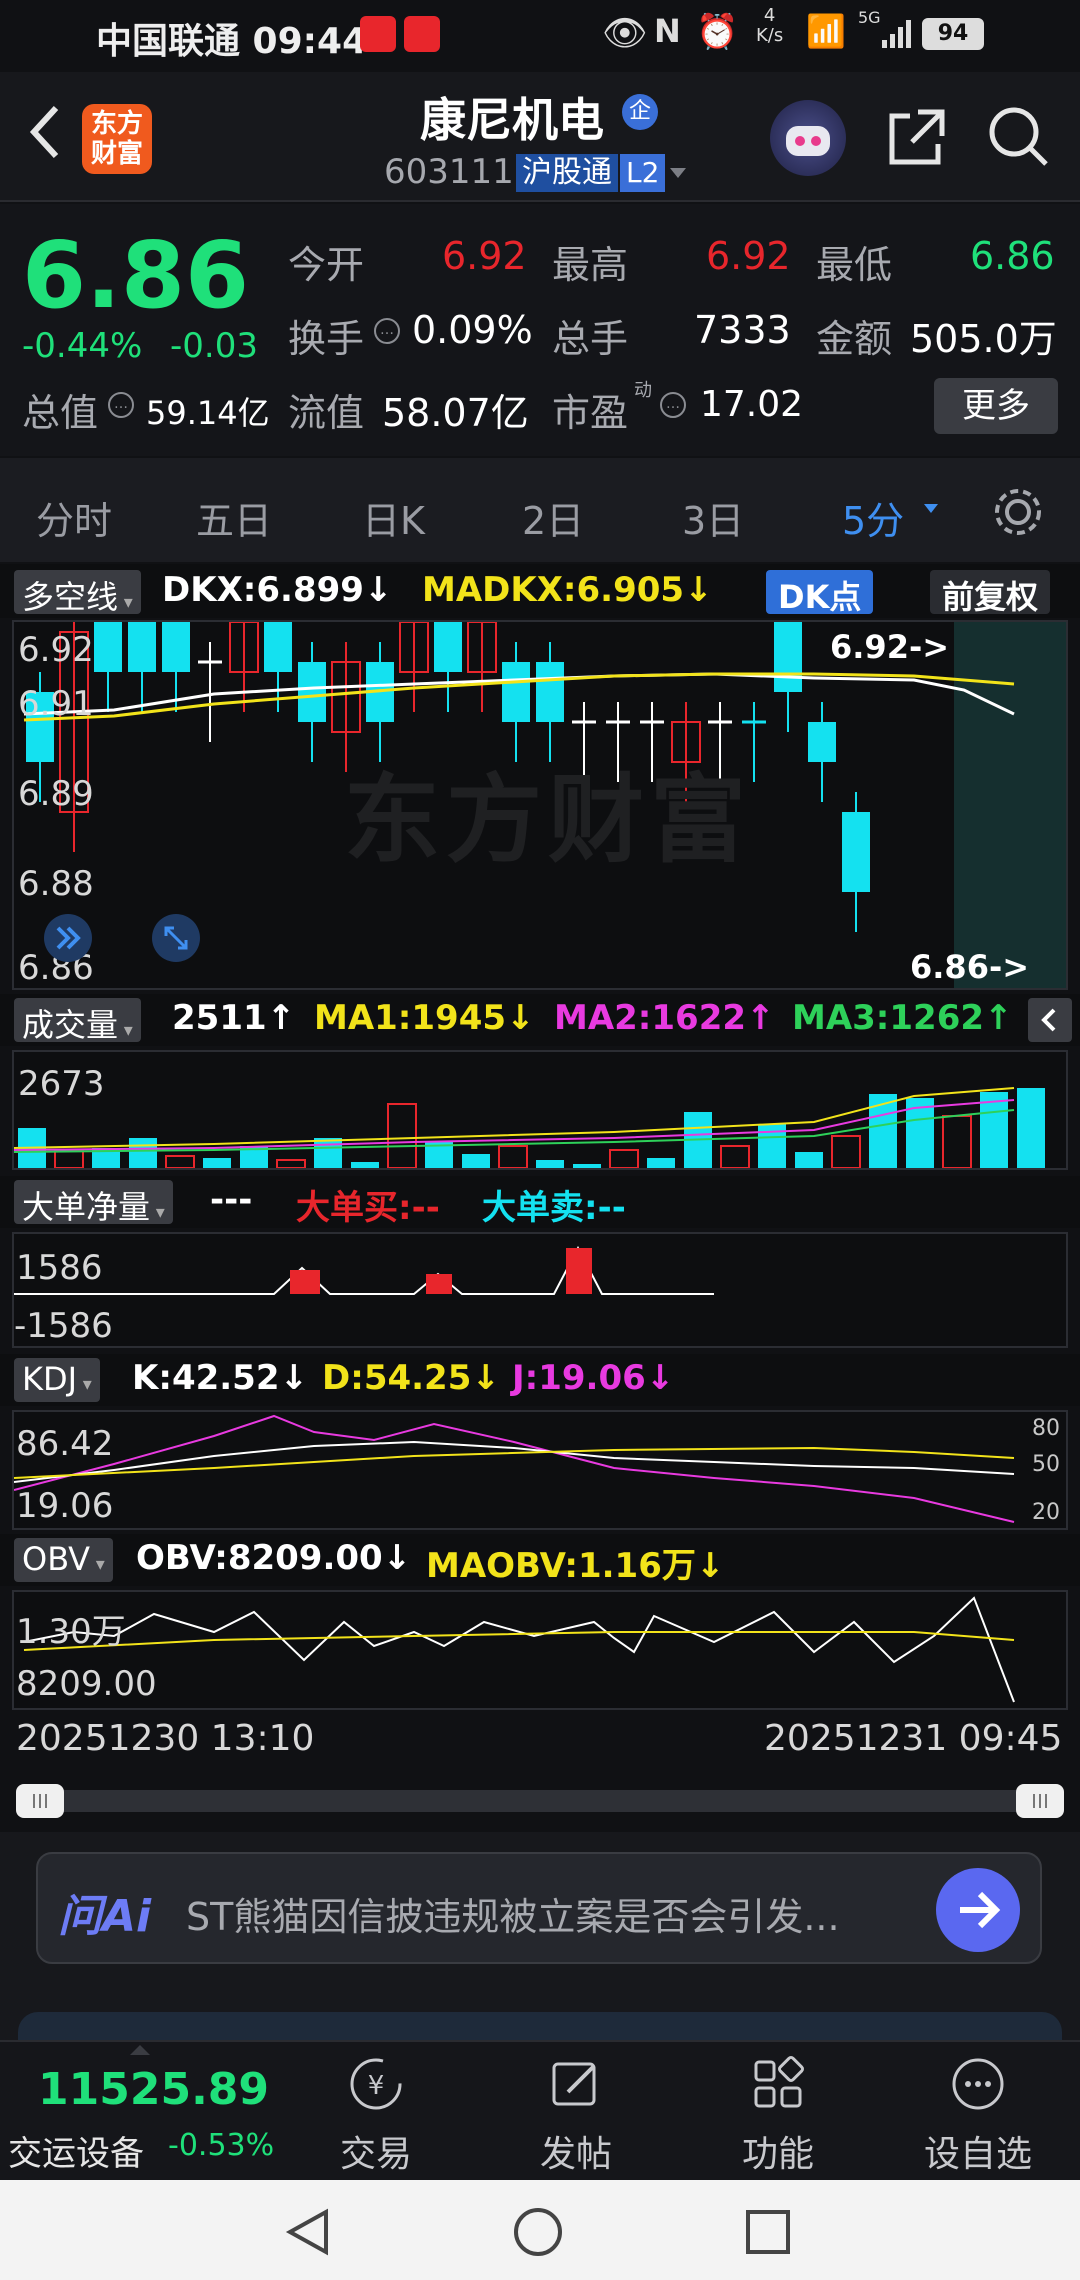  What do you see at coordinates (983, 339) in the screenshot?
I see `amount-value: 505.0万` at bounding box center [983, 339].